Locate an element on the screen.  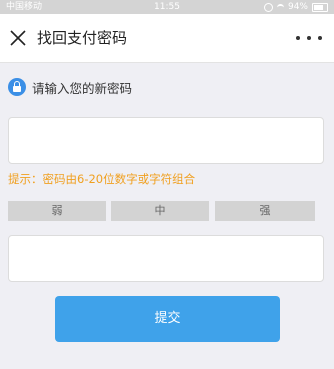
lock-icon is located at coordinates (17, 87).